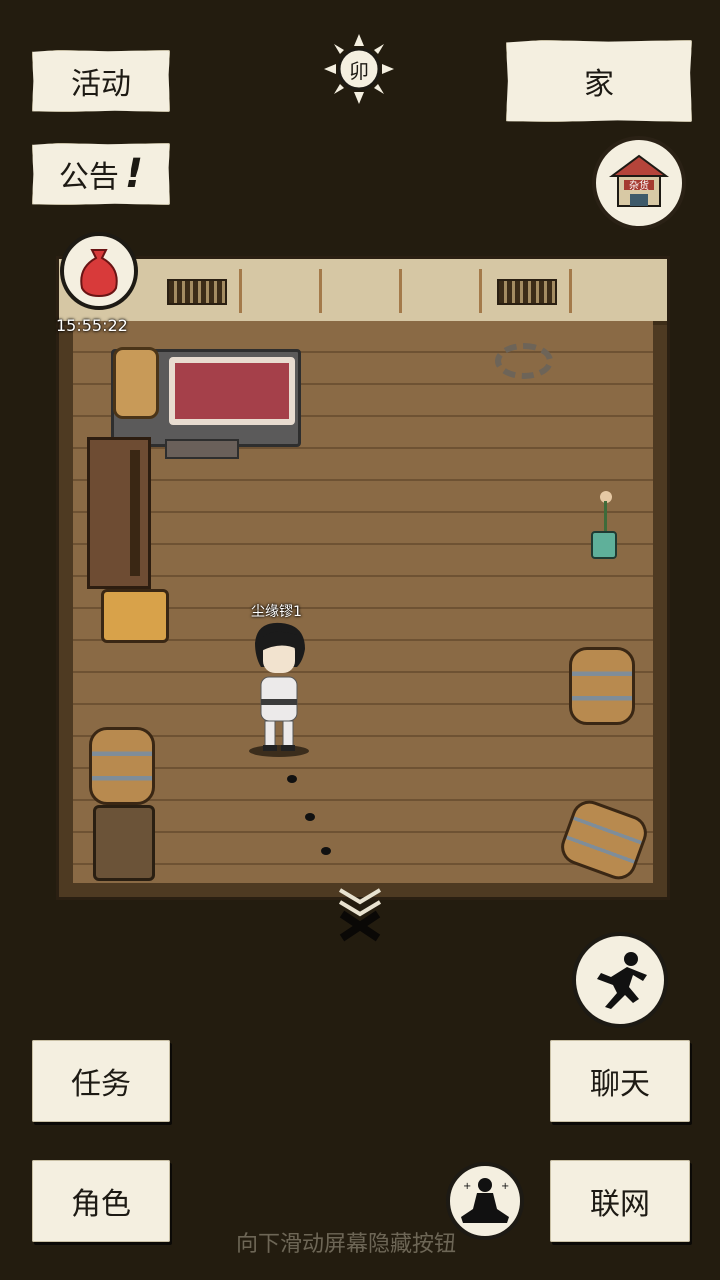 Image resolution: width=720 pixels, height=1280 pixels. I want to click on chevron-down-icon, so click(360, 912).